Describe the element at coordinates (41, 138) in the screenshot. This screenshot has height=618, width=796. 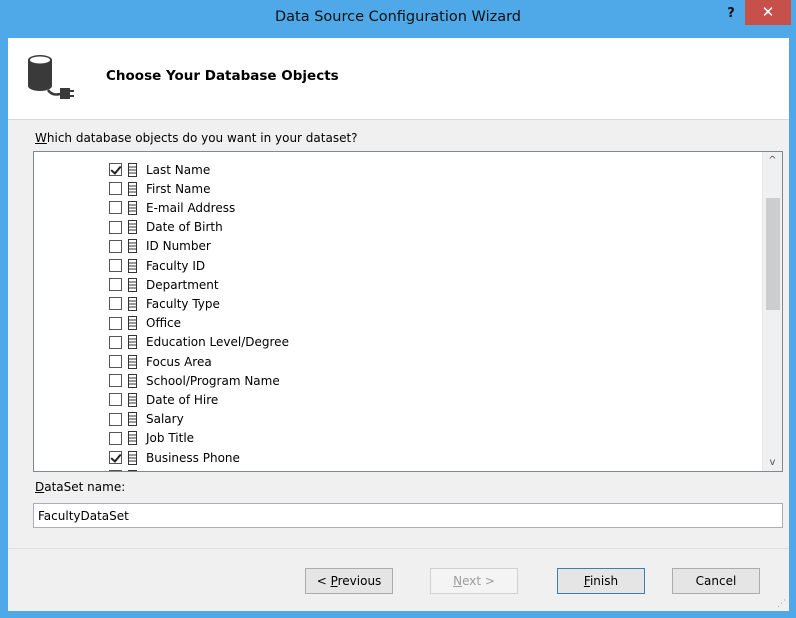
I see `objects-prompt-mnemonic: W` at that location.